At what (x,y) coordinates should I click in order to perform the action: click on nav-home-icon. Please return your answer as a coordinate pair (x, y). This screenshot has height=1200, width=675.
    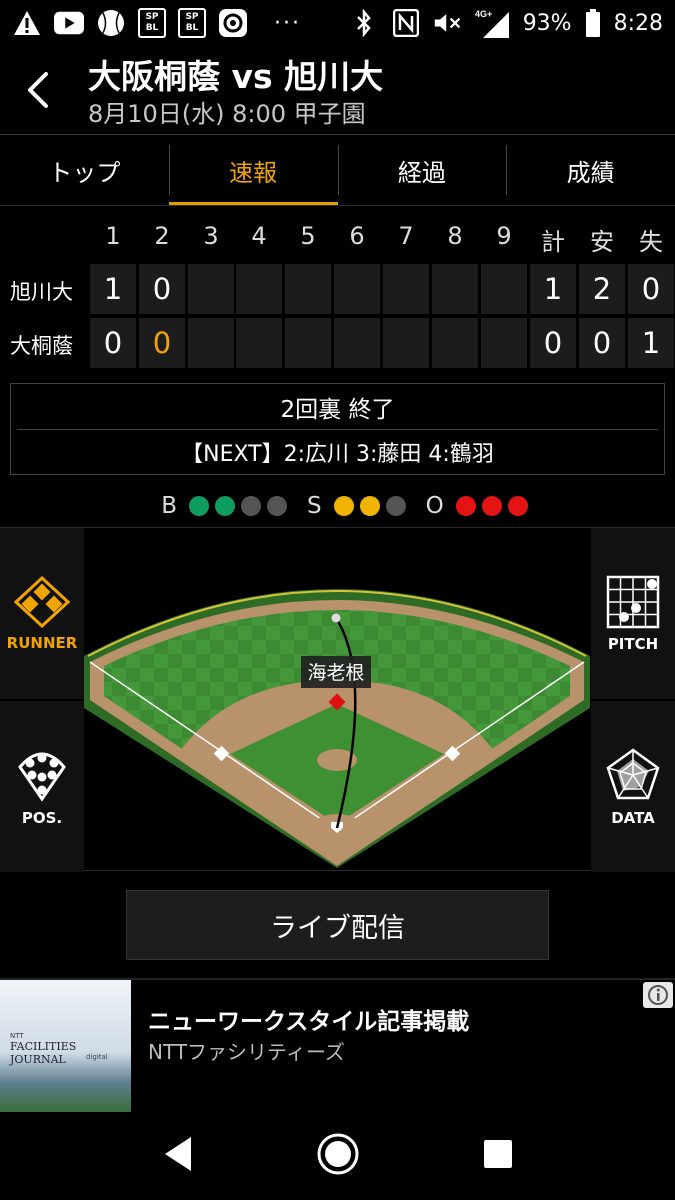
    Looking at the image, I should click on (338, 1156).